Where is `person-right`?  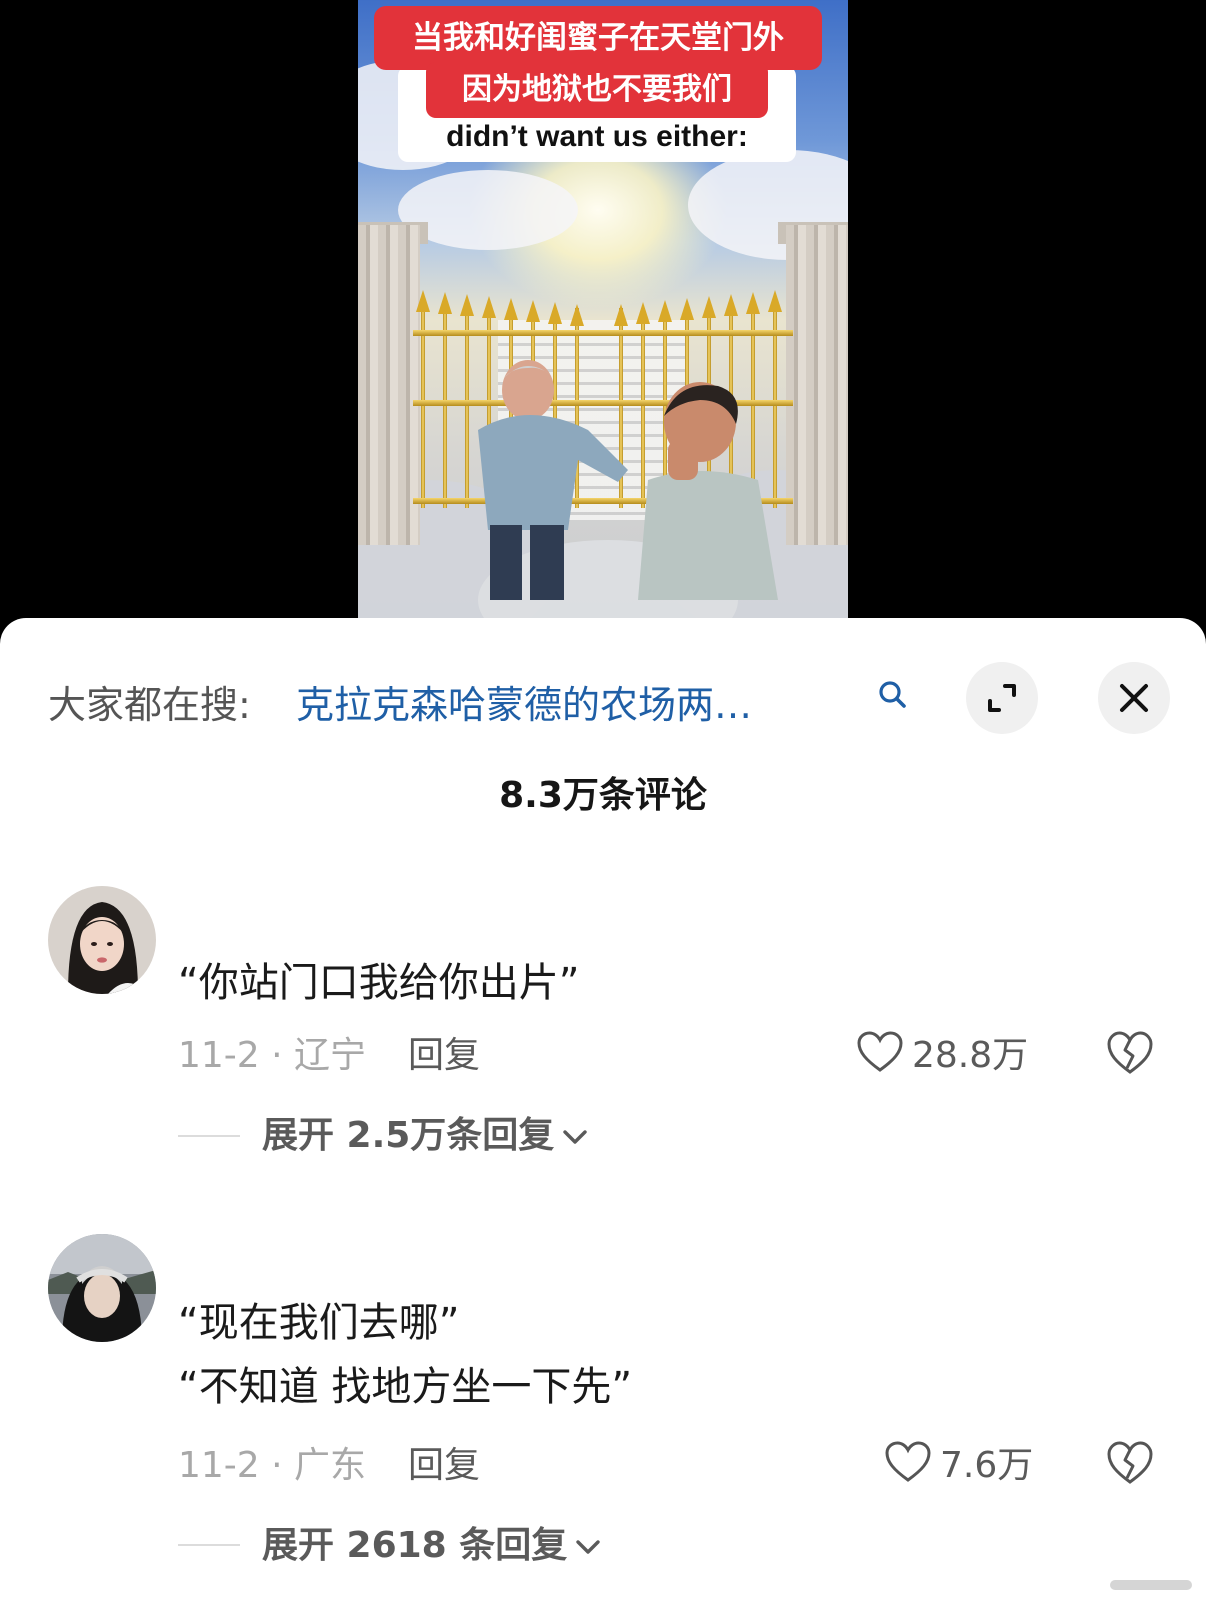 person-right is located at coordinates (708, 491).